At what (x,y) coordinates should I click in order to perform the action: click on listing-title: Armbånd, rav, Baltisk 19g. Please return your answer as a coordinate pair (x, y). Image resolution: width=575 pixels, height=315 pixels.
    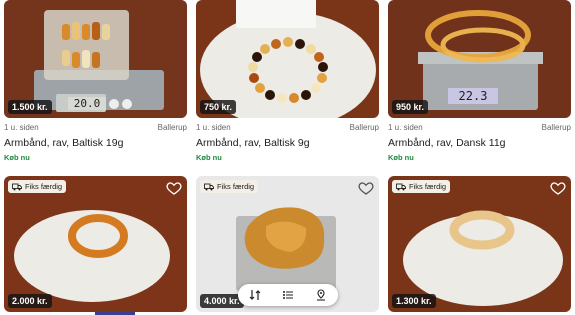
    Looking at the image, I should click on (63, 143).